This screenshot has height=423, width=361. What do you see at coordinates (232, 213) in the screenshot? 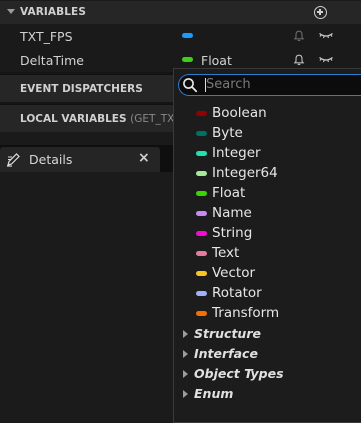
I see `type-option-label: Name` at bounding box center [232, 213].